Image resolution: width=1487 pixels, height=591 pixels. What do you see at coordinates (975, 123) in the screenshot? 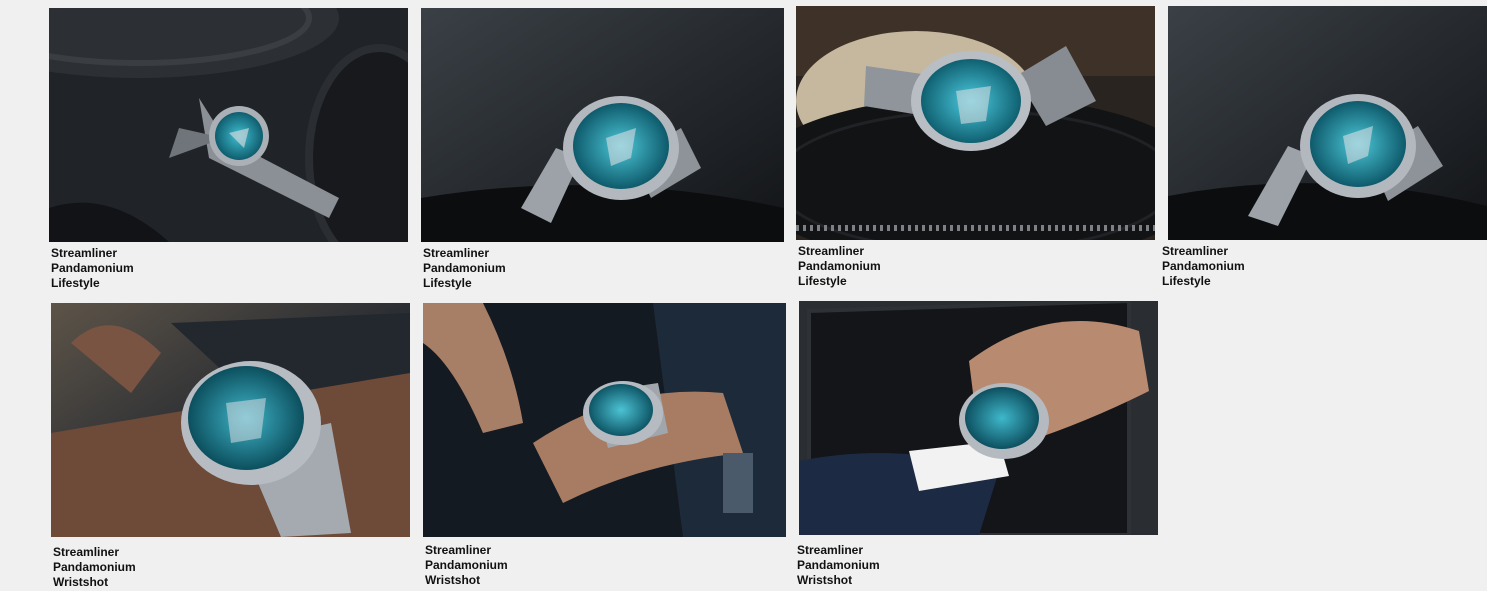
I see `photo-lifestyle-vinyl-icon` at bounding box center [975, 123].